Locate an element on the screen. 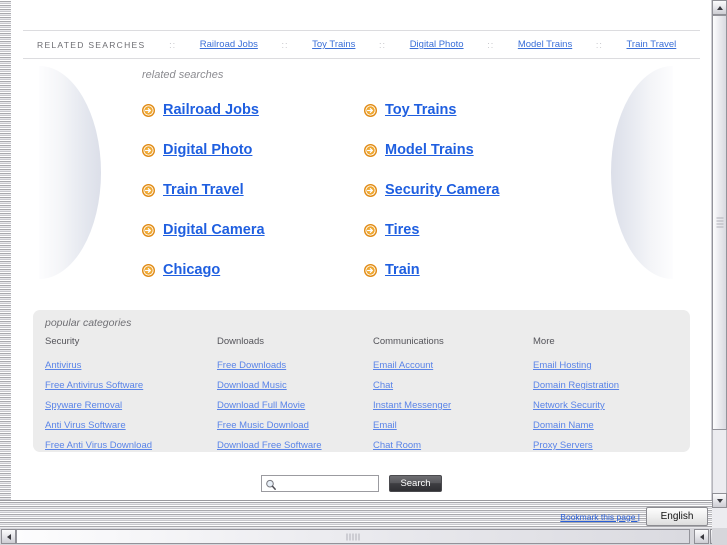 This screenshot has width=727, height=545. related-link-label: Tires is located at coordinates (402, 230).